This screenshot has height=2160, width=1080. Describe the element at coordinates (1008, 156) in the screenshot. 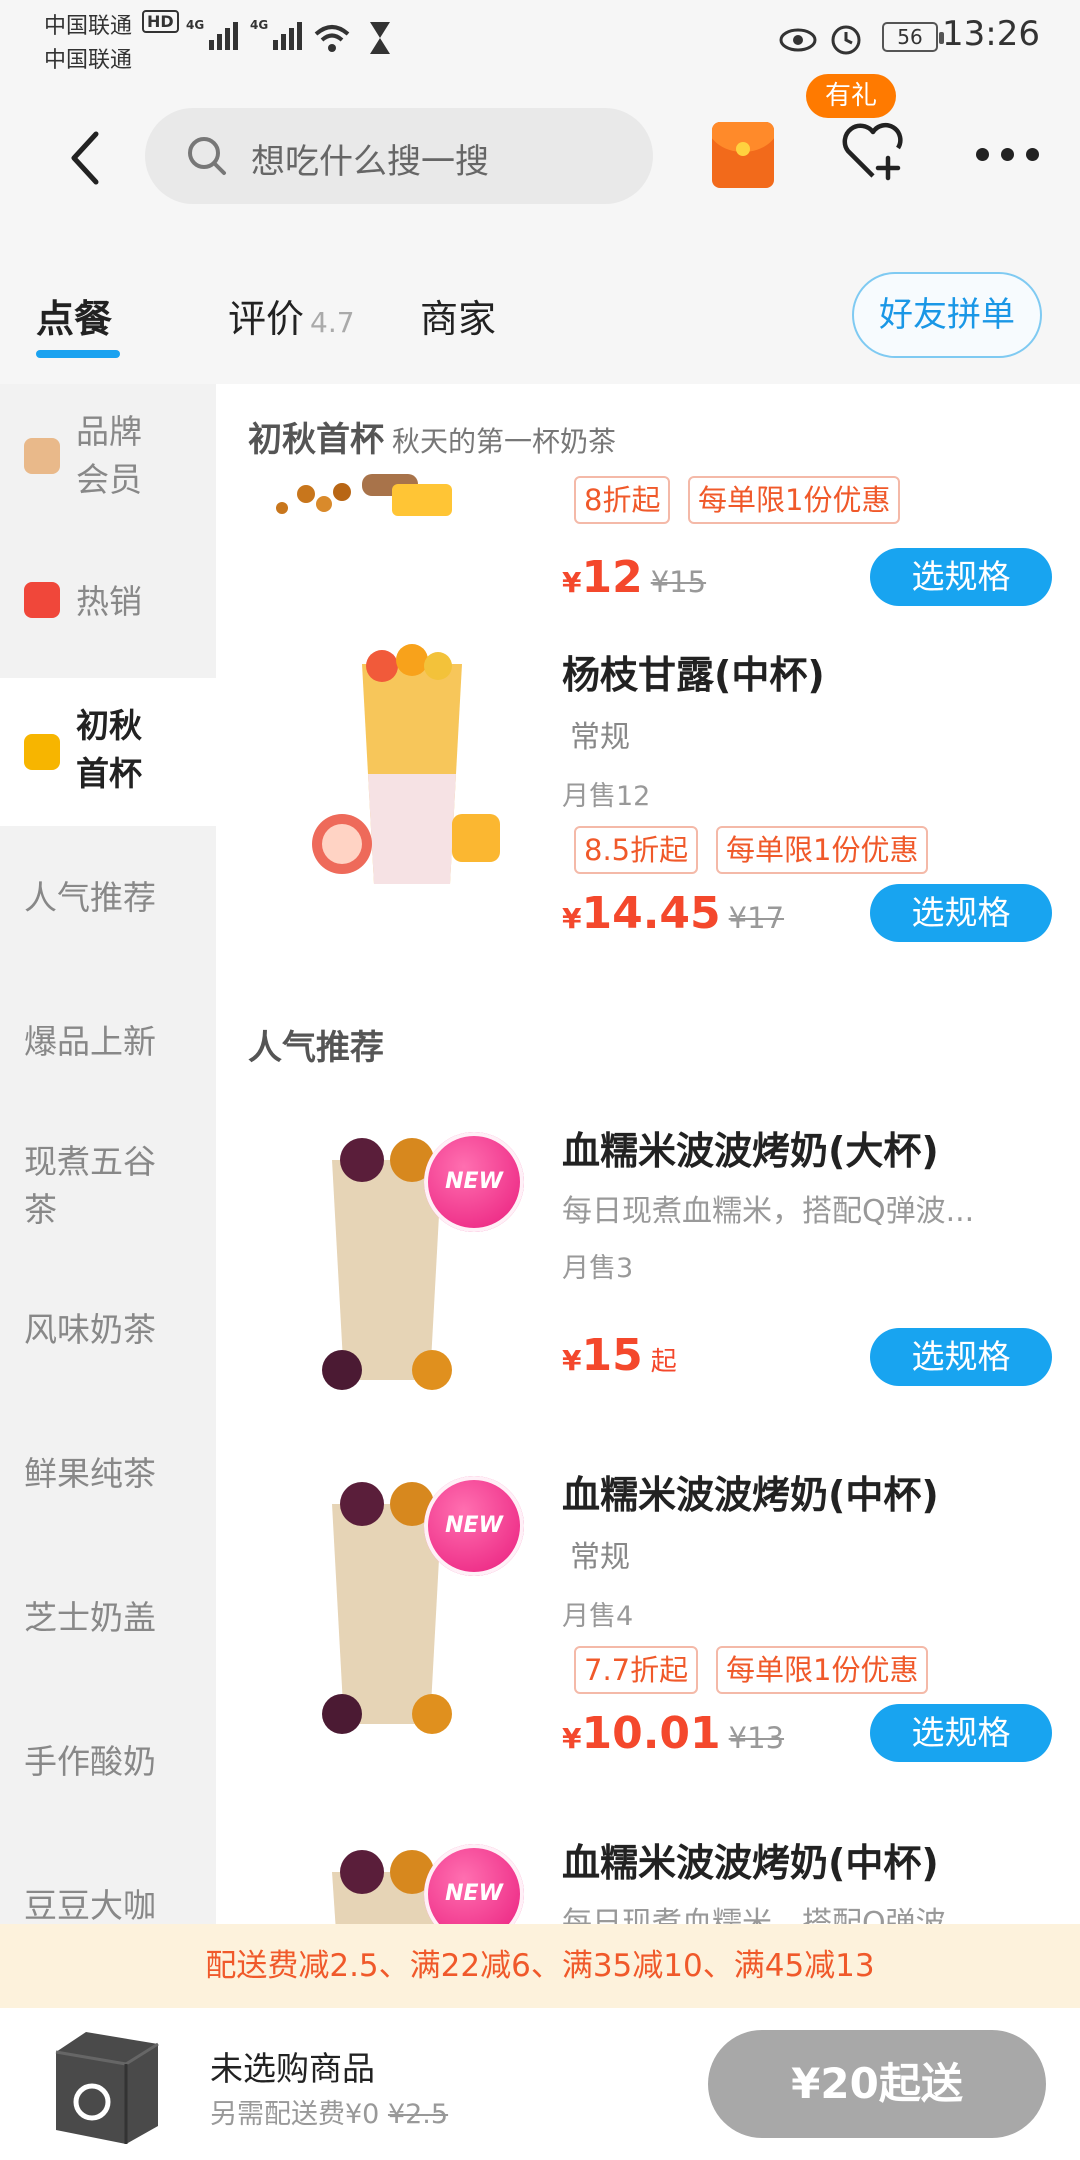

I see `more-menu-icon` at that location.